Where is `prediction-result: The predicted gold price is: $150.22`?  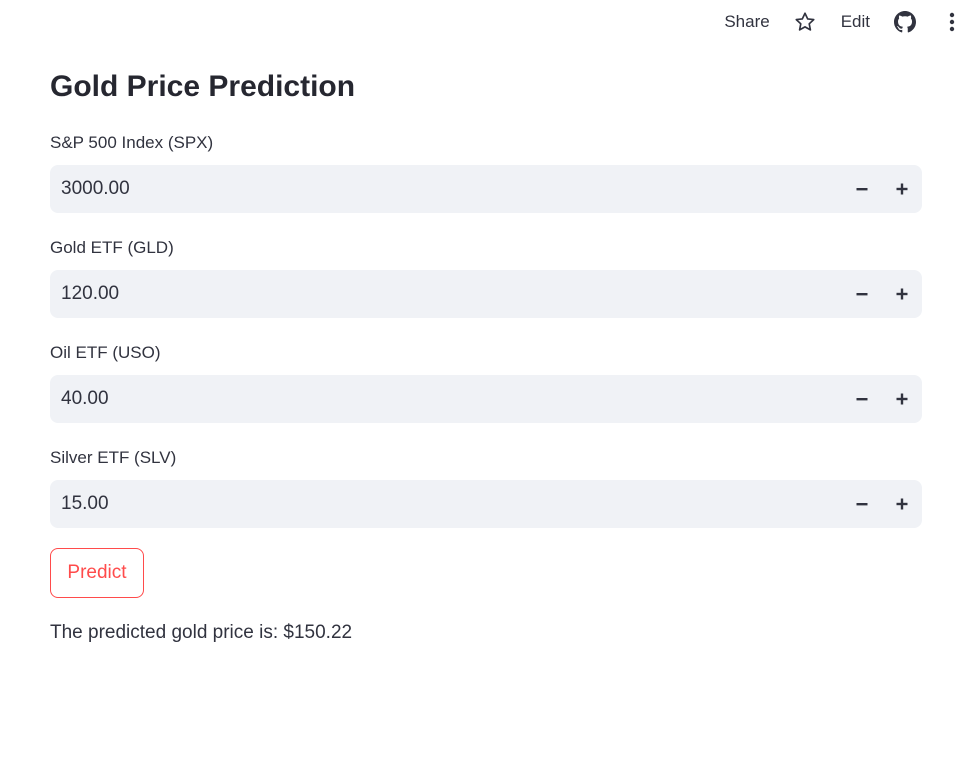 prediction-result: The predicted gold price is: $150.22 is located at coordinates (201, 632).